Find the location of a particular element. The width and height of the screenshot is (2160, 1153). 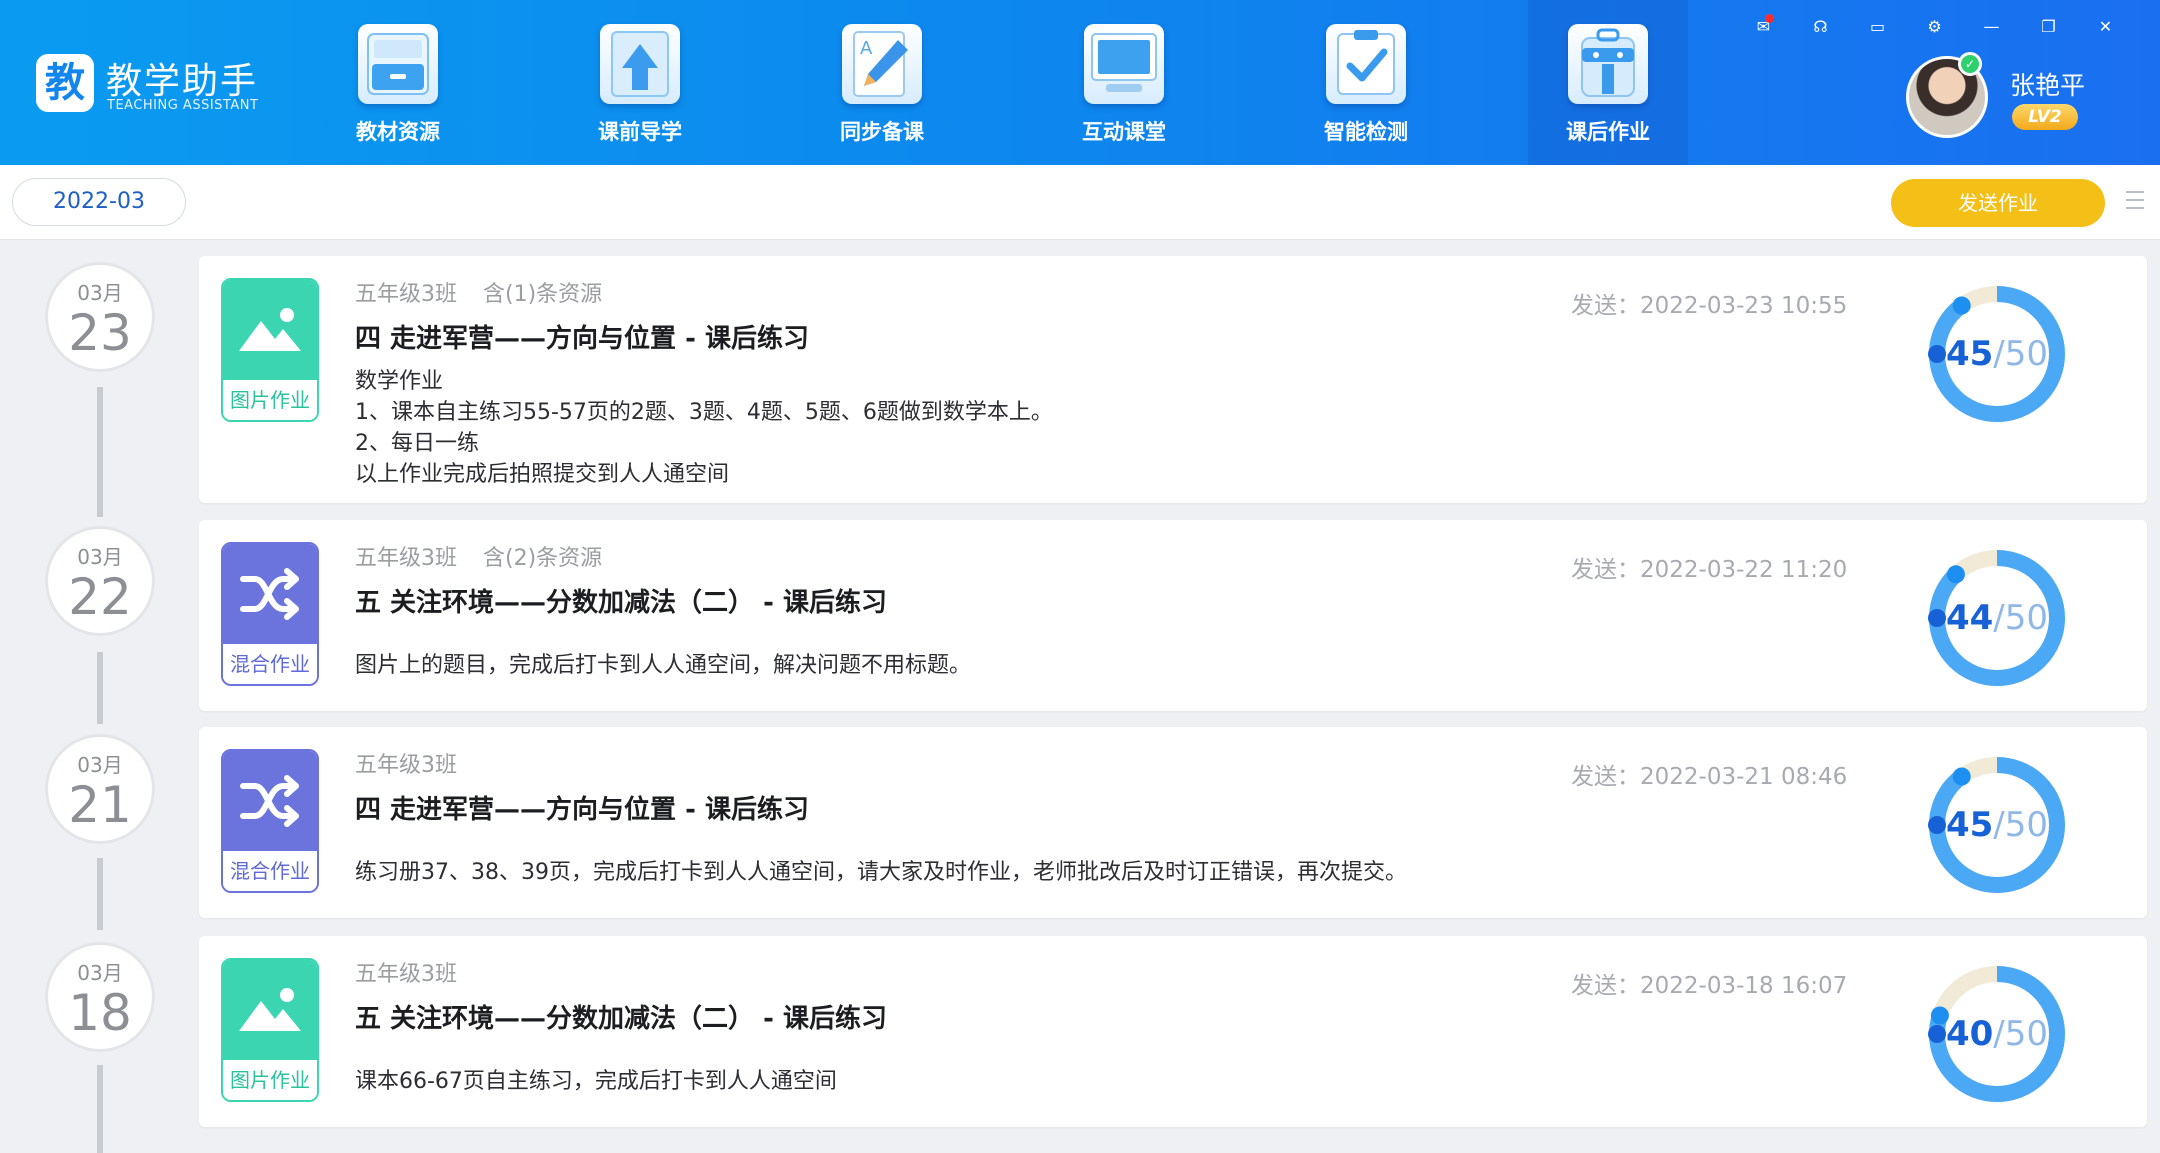

nav-label: 智能检测 is located at coordinates (1366, 132).